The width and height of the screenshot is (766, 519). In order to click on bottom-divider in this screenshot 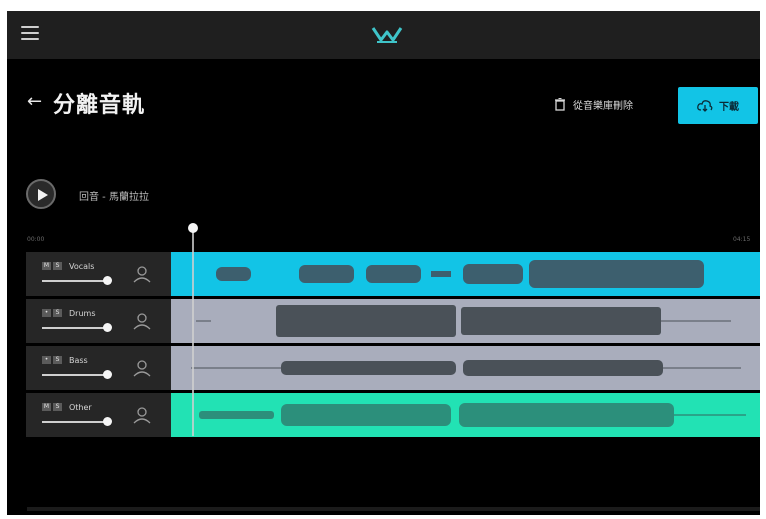, I will do `click(393, 509)`.